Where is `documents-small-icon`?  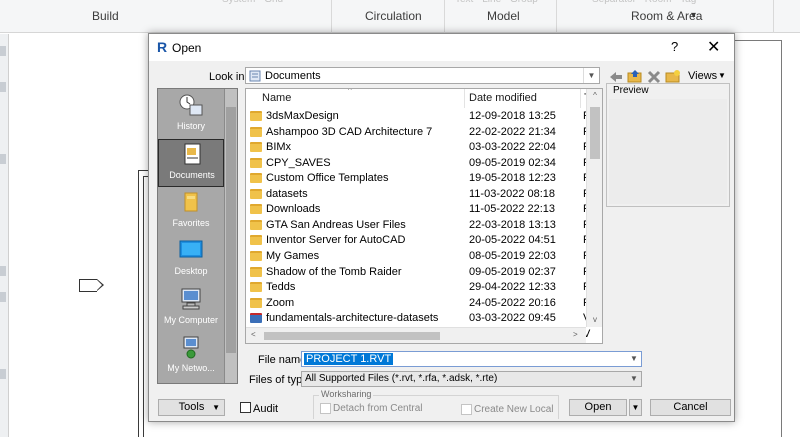 documents-small-icon is located at coordinates (255, 76).